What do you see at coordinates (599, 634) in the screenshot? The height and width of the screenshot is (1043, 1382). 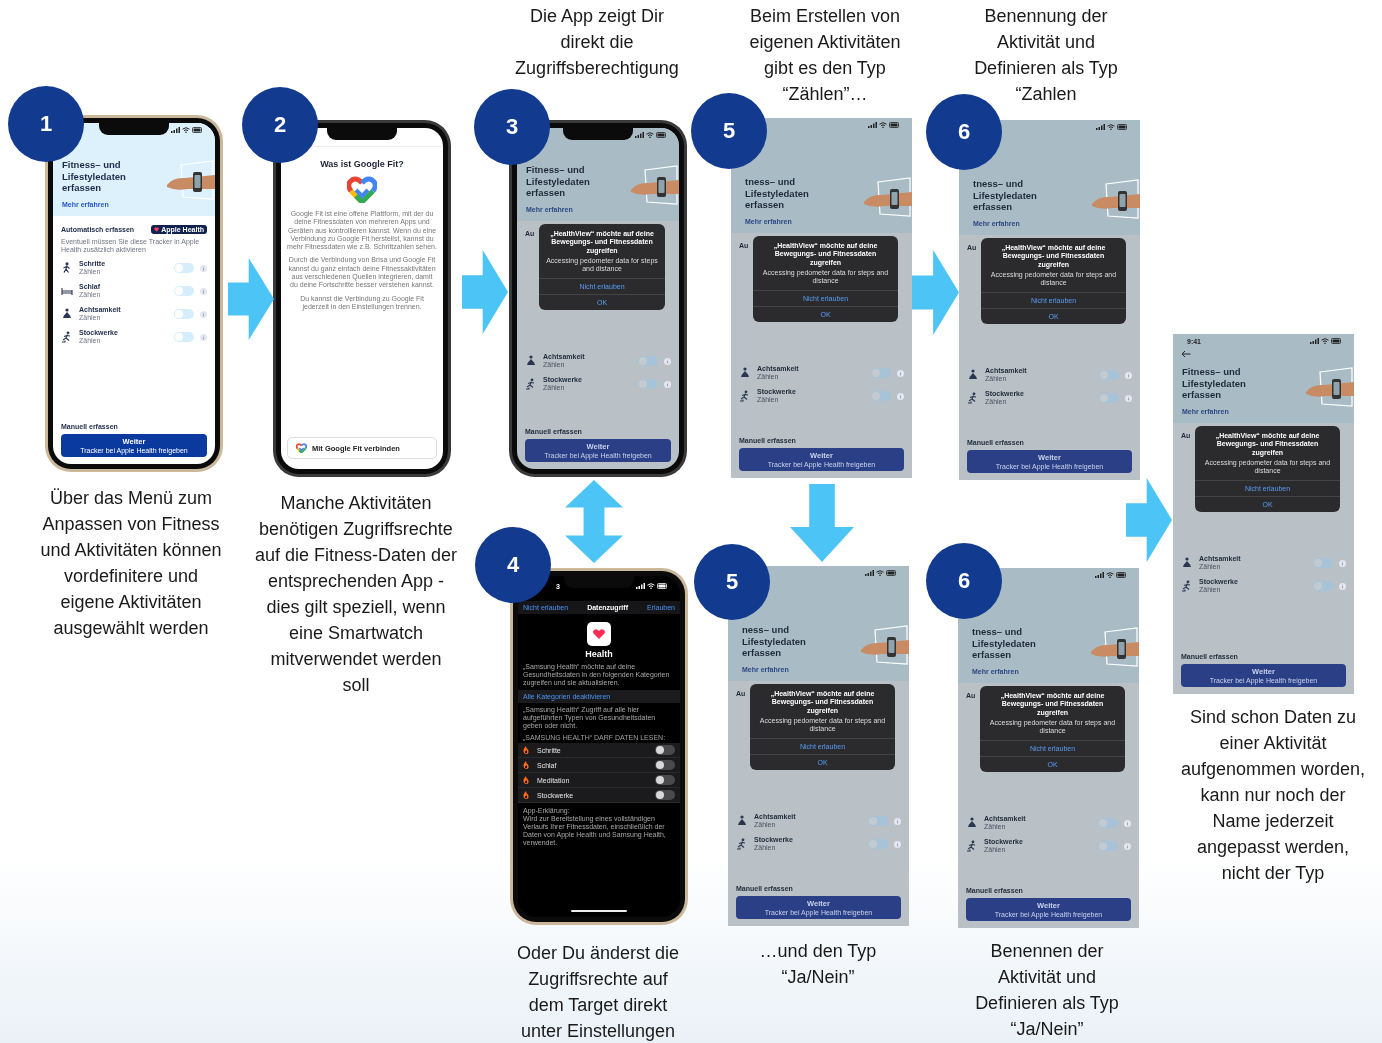 I see `health-app-icon` at bounding box center [599, 634].